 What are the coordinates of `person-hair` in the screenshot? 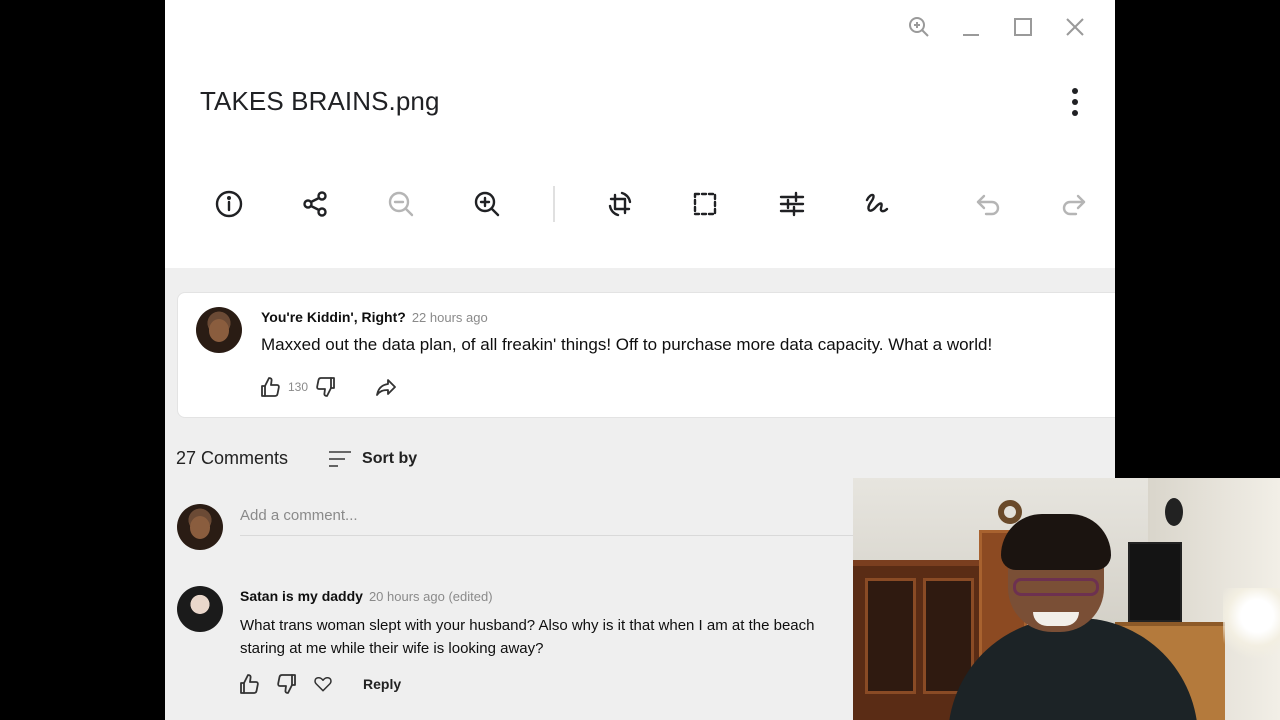 It's located at (1056, 542).